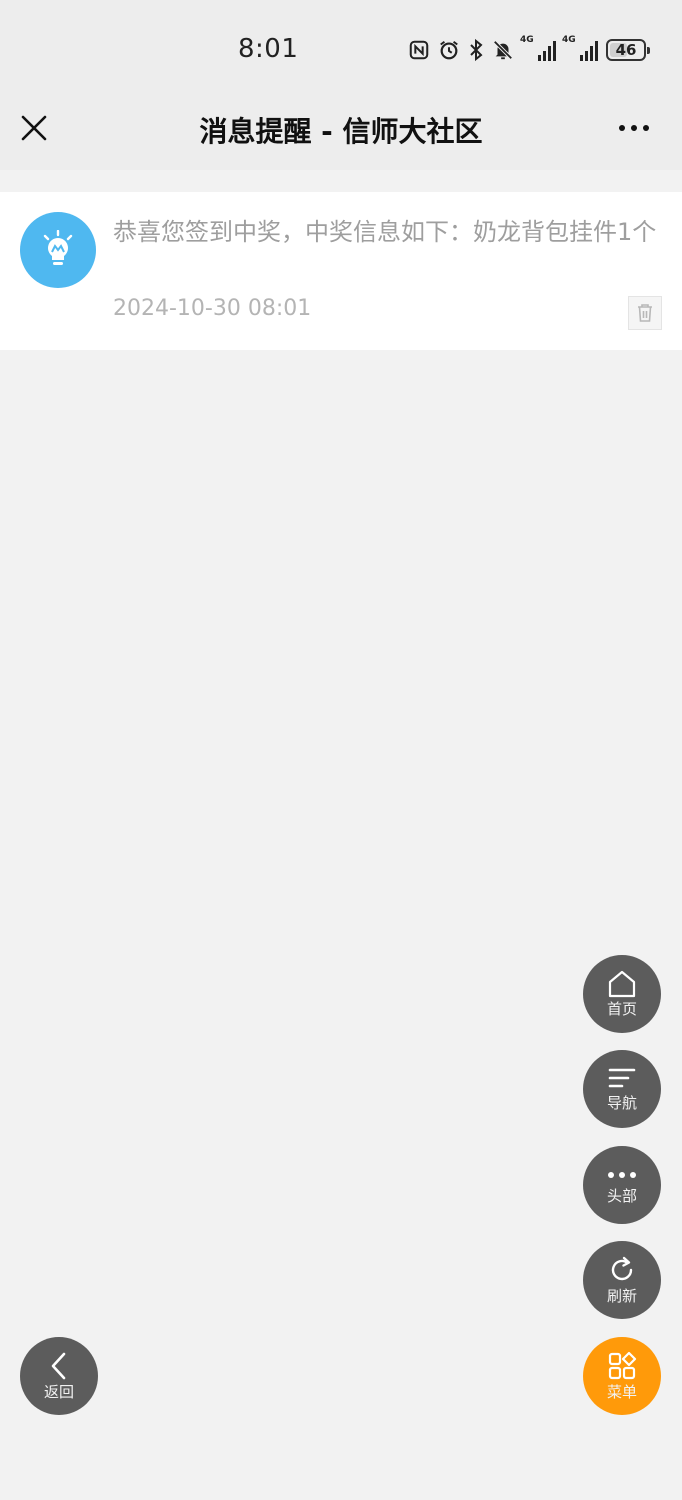 The width and height of the screenshot is (682, 1500). What do you see at coordinates (622, 1365) in the screenshot?
I see `grid-icon` at bounding box center [622, 1365].